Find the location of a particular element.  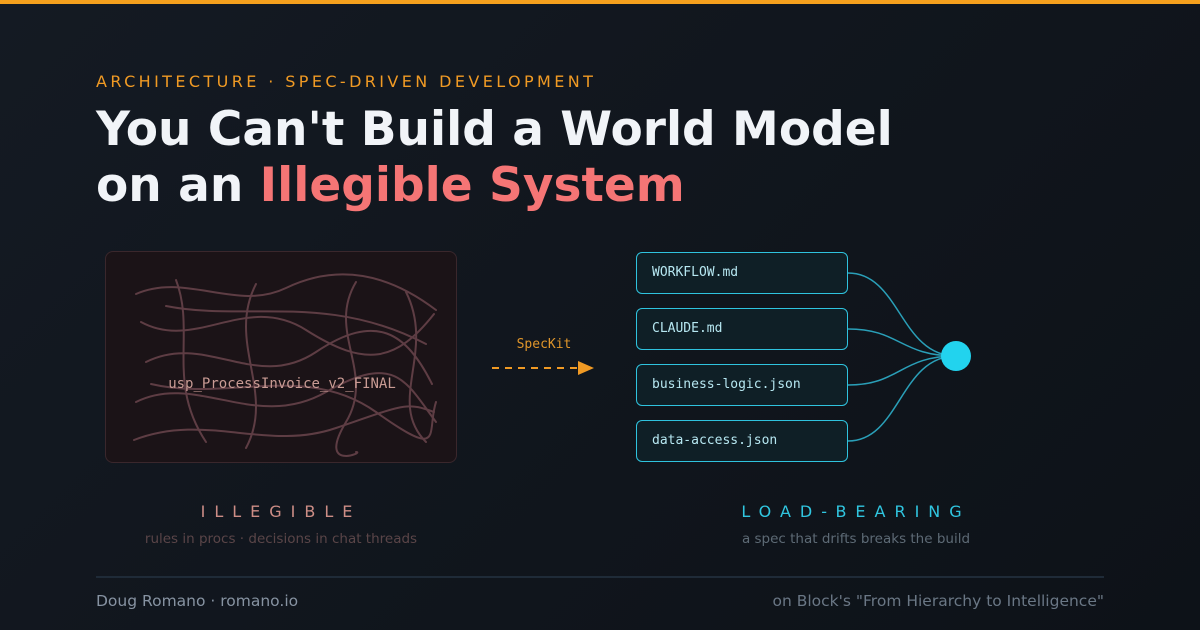

procedure-name: usp_ProcessInvoice_v2_FINAL is located at coordinates (282, 384).